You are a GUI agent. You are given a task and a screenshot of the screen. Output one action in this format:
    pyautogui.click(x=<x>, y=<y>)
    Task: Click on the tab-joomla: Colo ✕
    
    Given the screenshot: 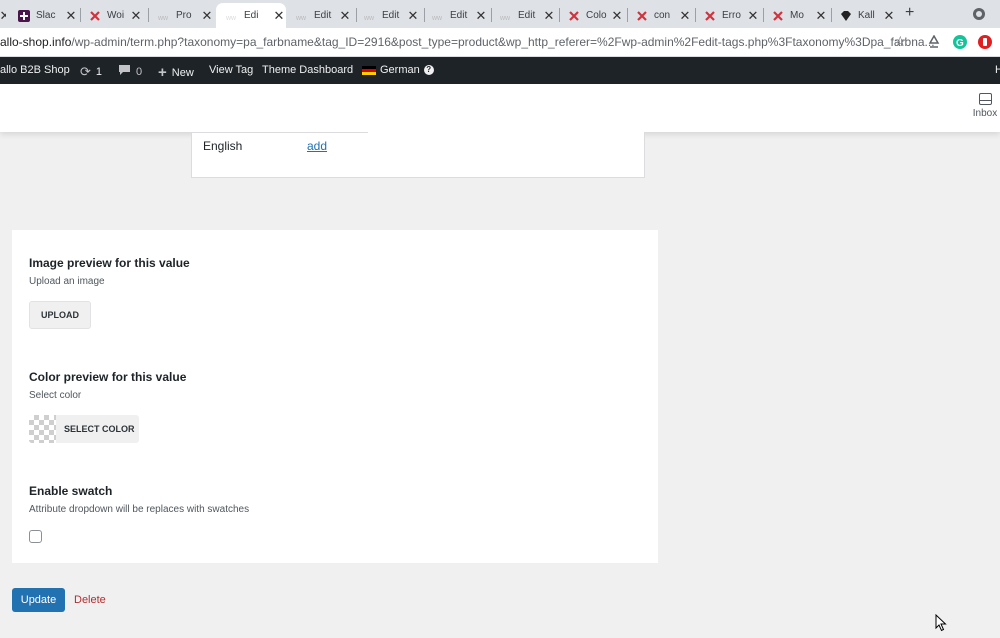 What is the action you would take?
    pyautogui.click(x=596, y=15)
    